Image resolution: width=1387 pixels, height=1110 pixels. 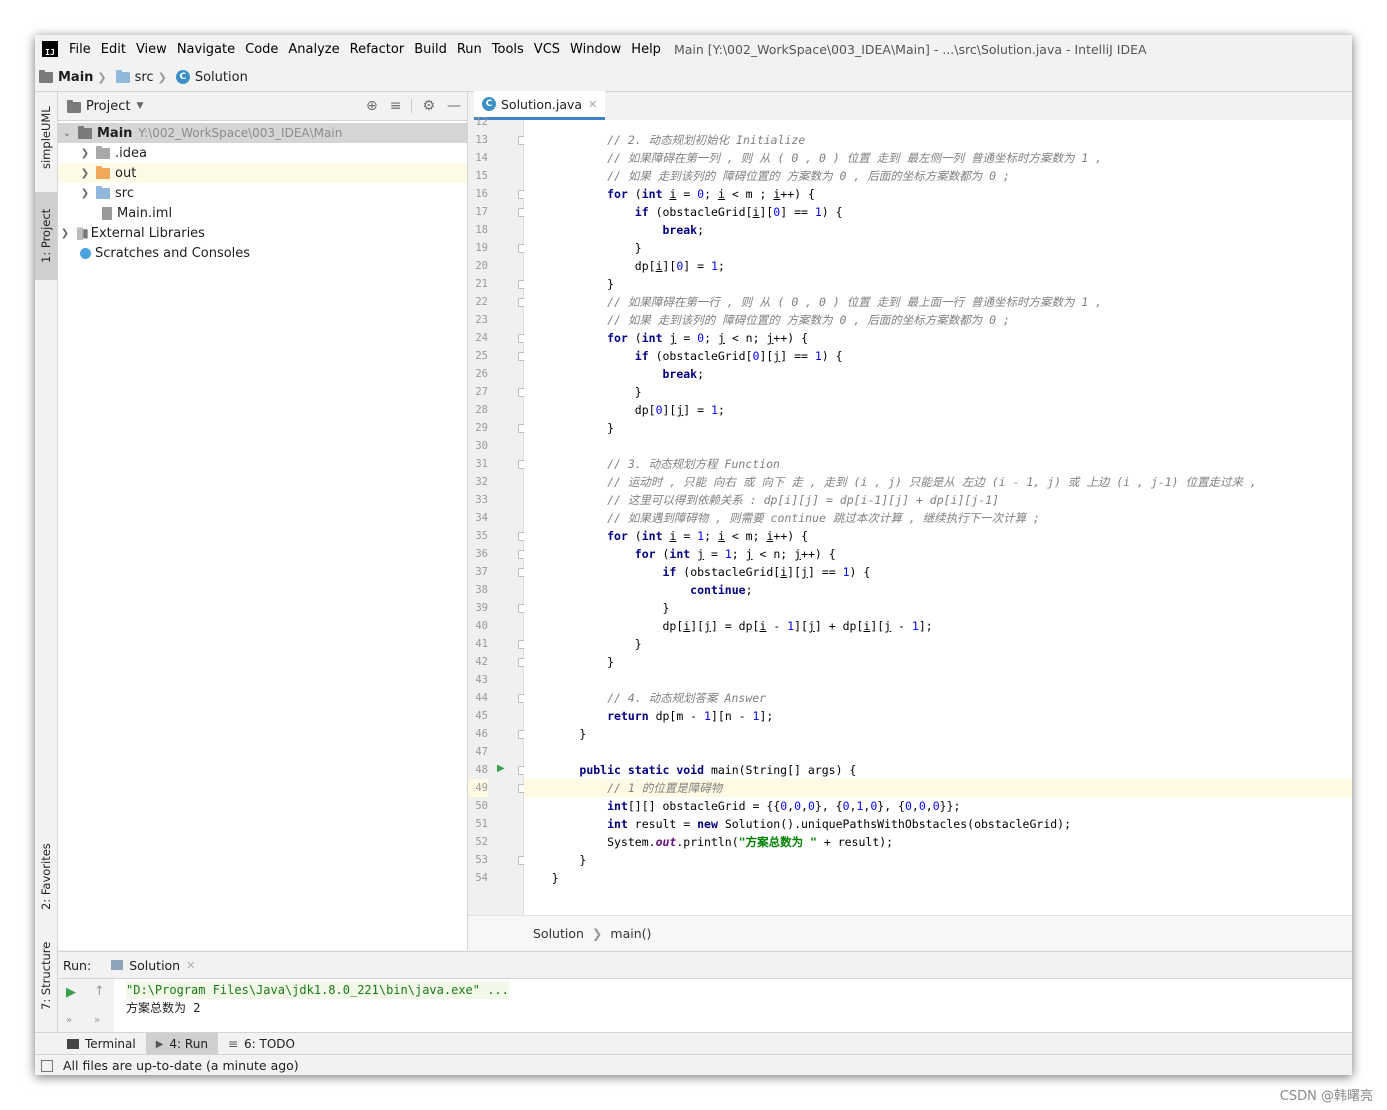 I want to click on code-line: public static void main(String[] args) {, so click(x=938, y=770).